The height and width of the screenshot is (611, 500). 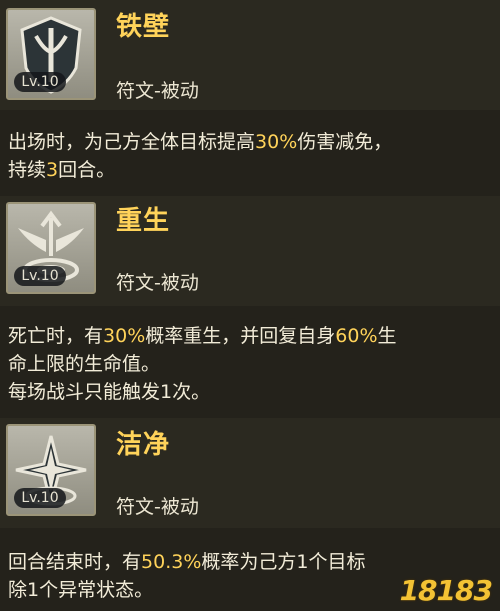 I want to click on skill-name: 洁净, so click(x=143, y=445).